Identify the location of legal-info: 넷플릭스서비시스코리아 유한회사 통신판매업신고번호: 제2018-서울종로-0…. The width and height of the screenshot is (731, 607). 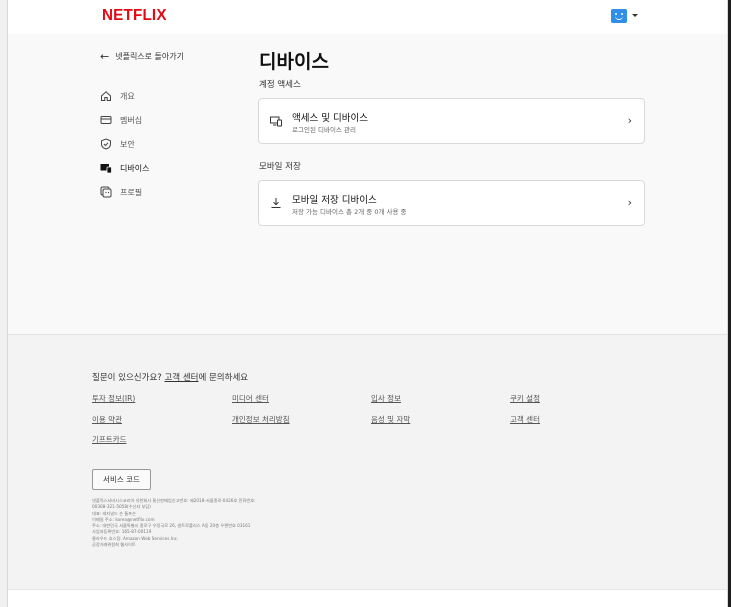
(272, 523).